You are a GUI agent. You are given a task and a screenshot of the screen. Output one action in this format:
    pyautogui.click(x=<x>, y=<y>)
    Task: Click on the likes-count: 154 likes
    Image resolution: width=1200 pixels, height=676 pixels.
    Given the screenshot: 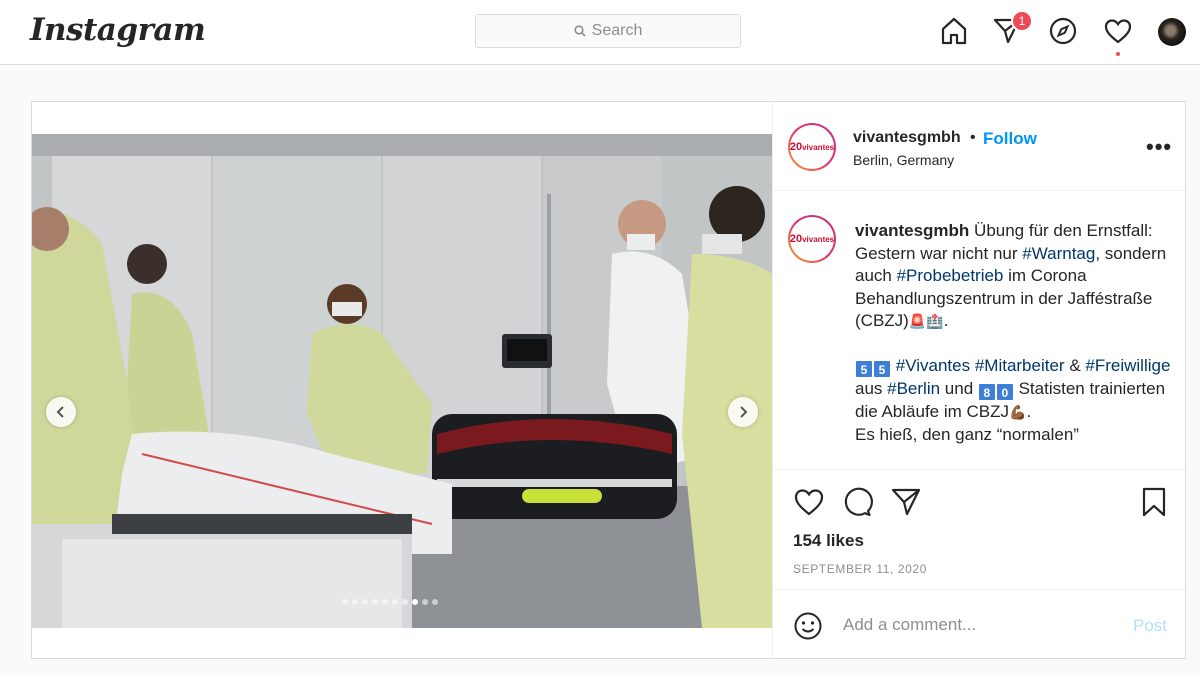 What is the action you would take?
    pyautogui.click(x=828, y=541)
    